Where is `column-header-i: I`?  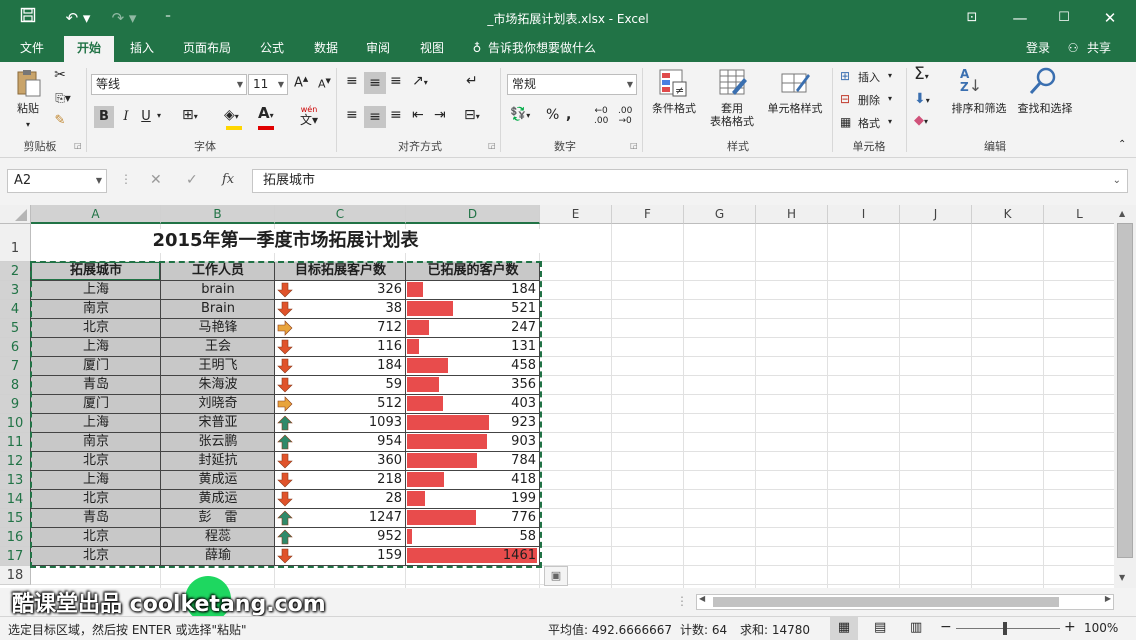
column-header-i: I is located at coordinates (864, 214).